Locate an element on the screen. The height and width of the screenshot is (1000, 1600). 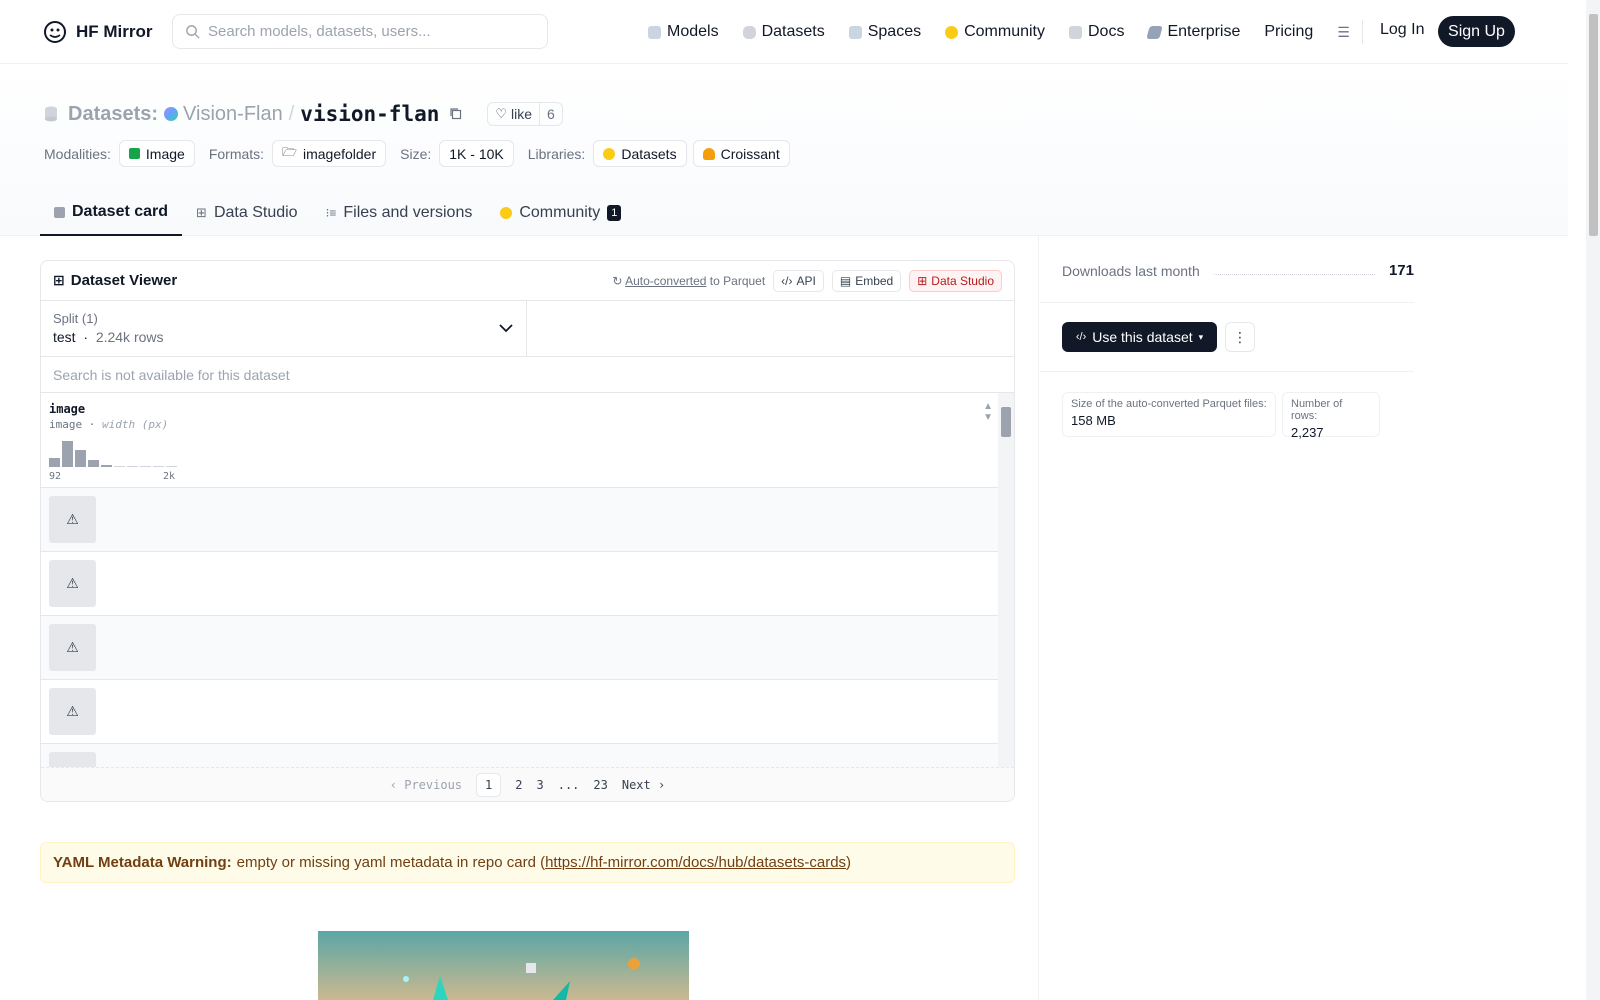
tab-data-studio: ⊞ Data Studio is located at coordinates (247, 213).